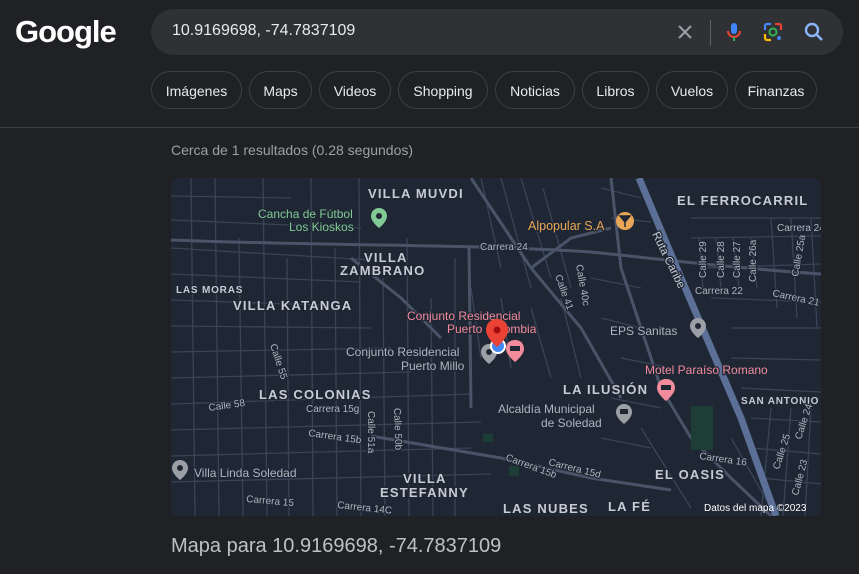 The image size is (859, 574). I want to click on poi-alcaldia-label-1: Alcaldía Municipal, so click(546, 409).